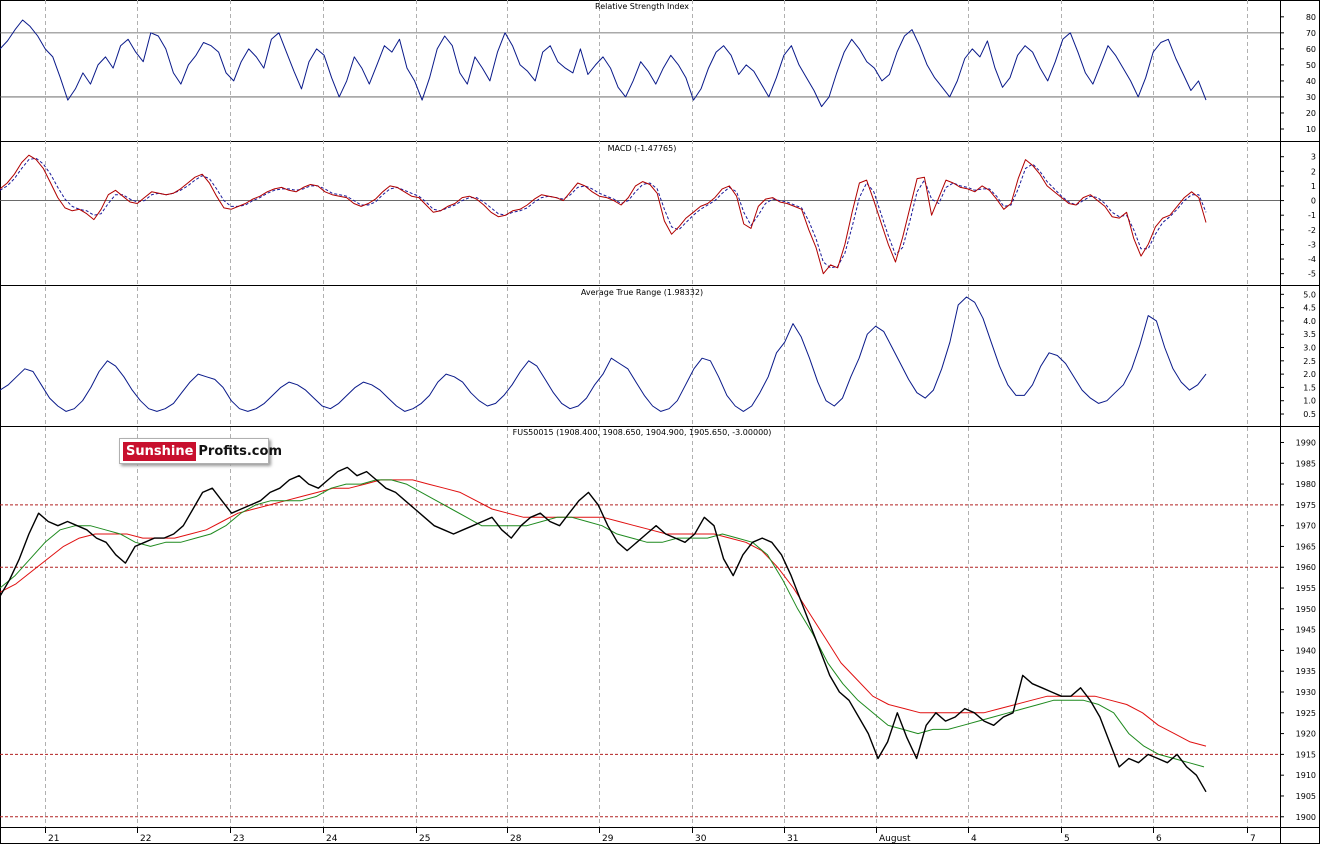 This screenshot has width=1320, height=844. I want to click on y-tick-label: 1900, so click(1306, 817).